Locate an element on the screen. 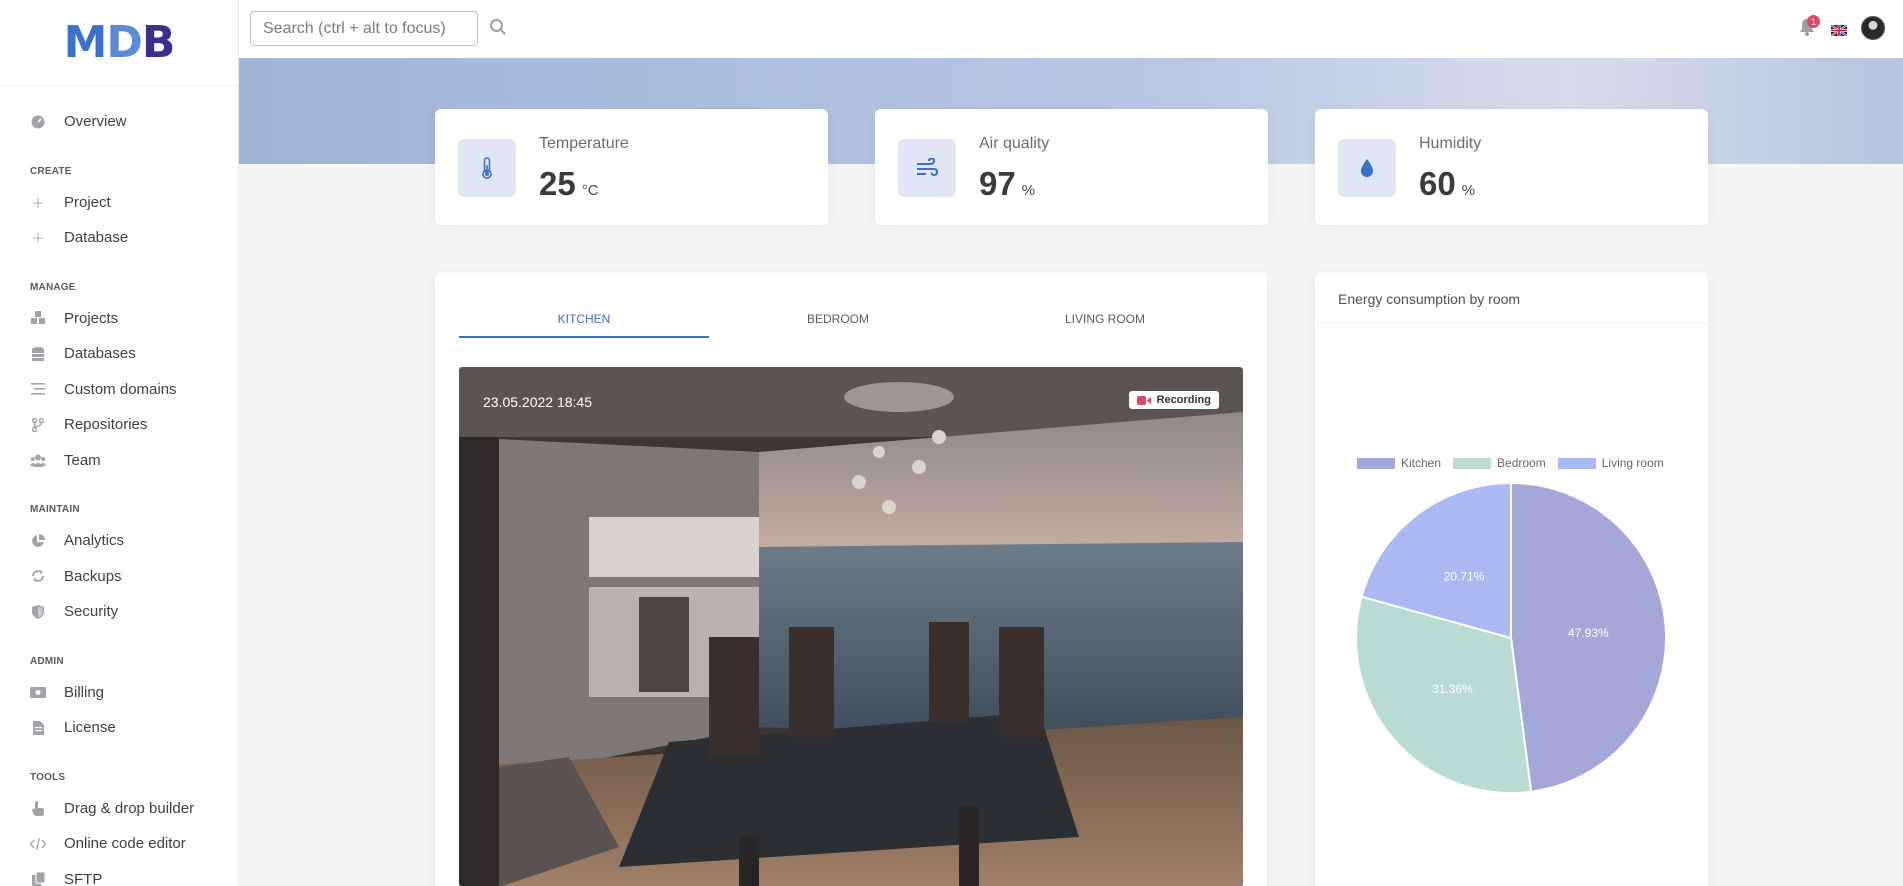 Image resolution: width=1903 pixels, height=886 pixels. legend-item: Bedroom is located at coordinates (1499, 463).